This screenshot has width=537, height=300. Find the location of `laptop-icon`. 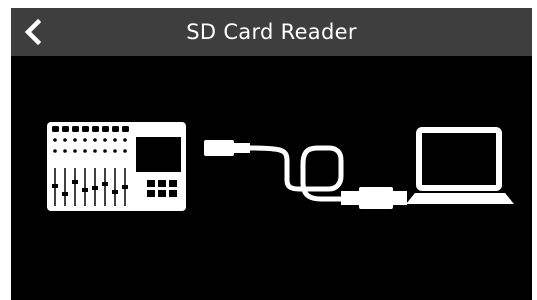

laptop-icon is located at coordinates (460, 165).